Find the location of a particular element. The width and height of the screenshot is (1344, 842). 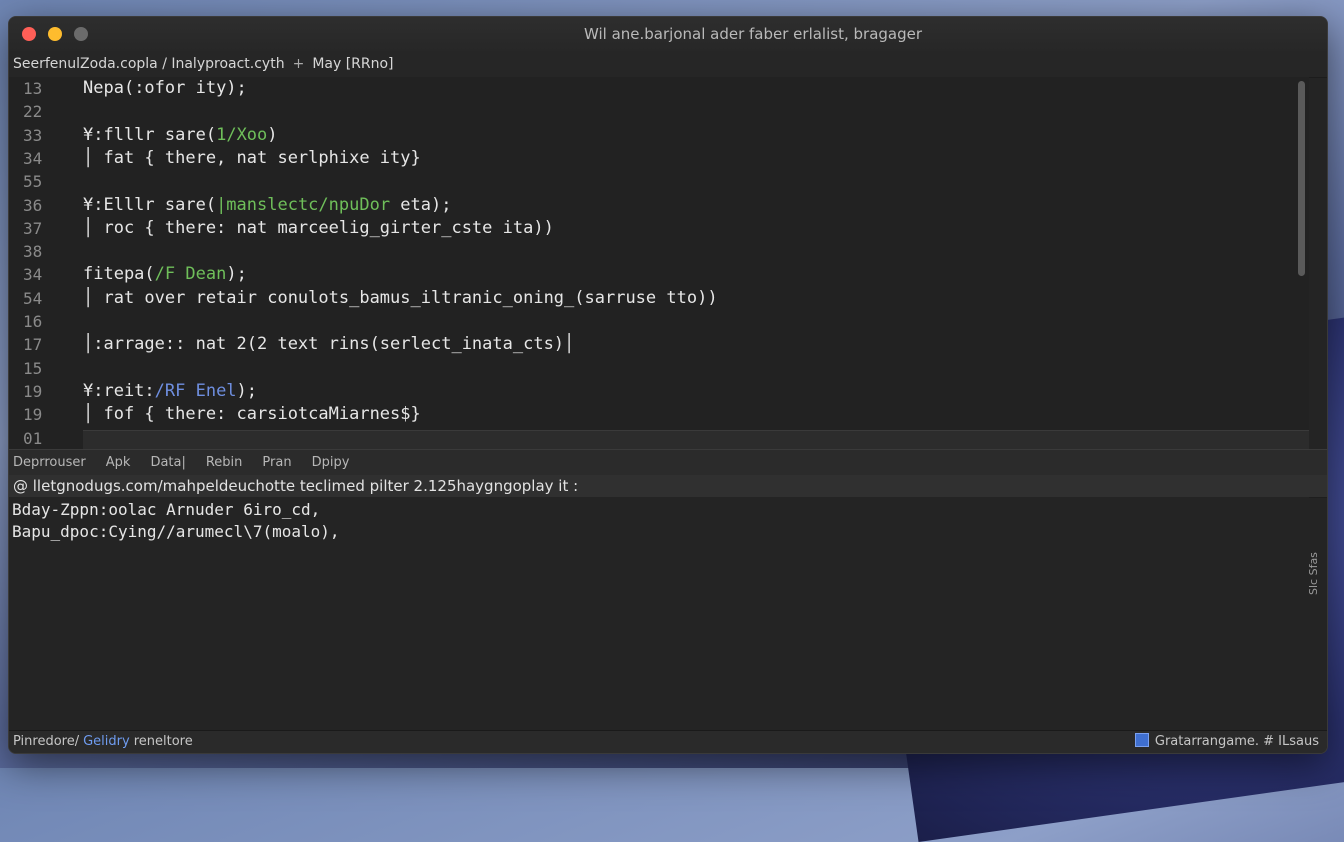

breadcrumb-path: Seerfenul​Zoda.copla / Inalyproact.cyth is located at coordinates (149, 64).